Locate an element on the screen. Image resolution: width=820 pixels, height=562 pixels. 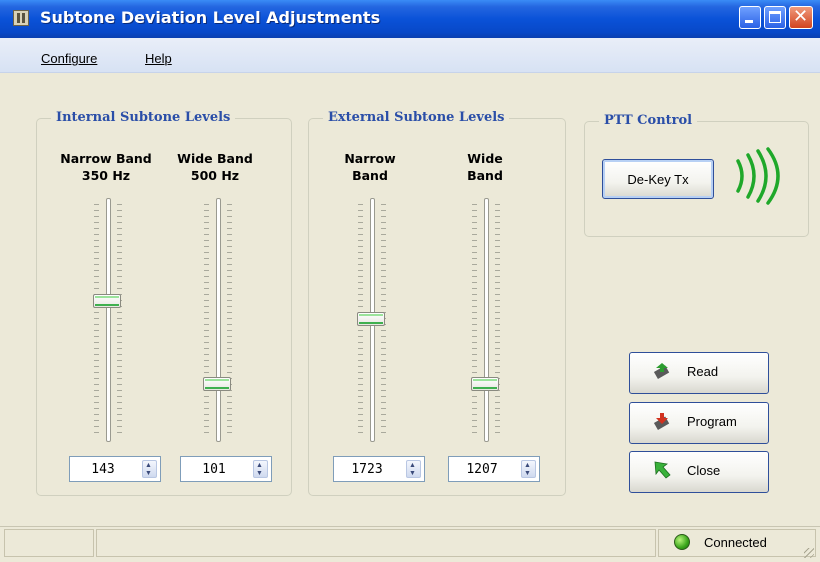
internal-narrow-heading: Narrow Band 350 Hz is located at coordinates (106, 167).